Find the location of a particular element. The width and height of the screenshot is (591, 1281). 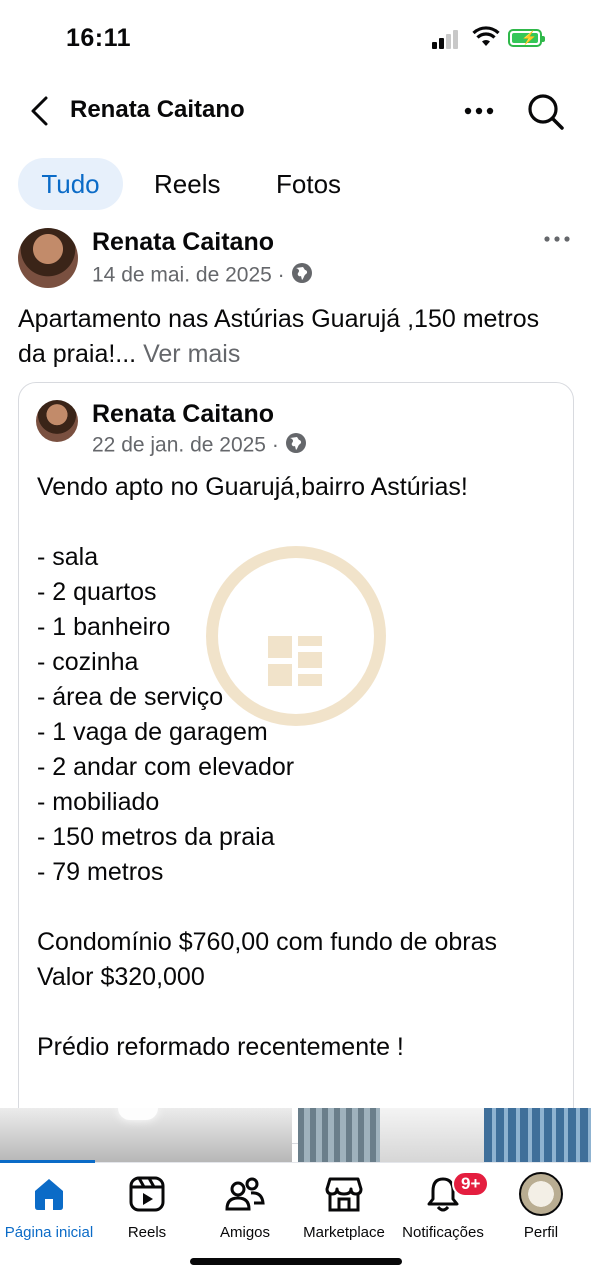

nav-profile: Perfil is located at coordinates (536, 1206).